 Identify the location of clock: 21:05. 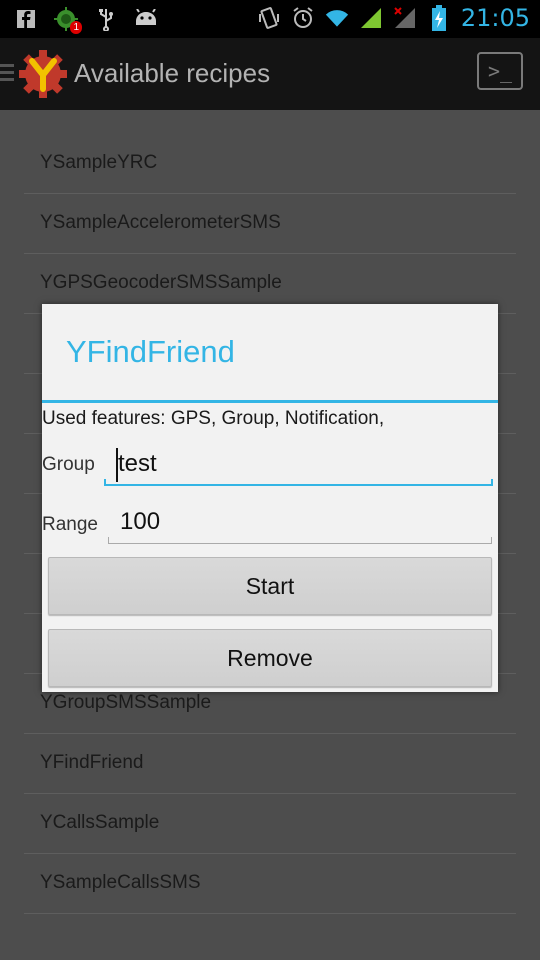
(495, 18).